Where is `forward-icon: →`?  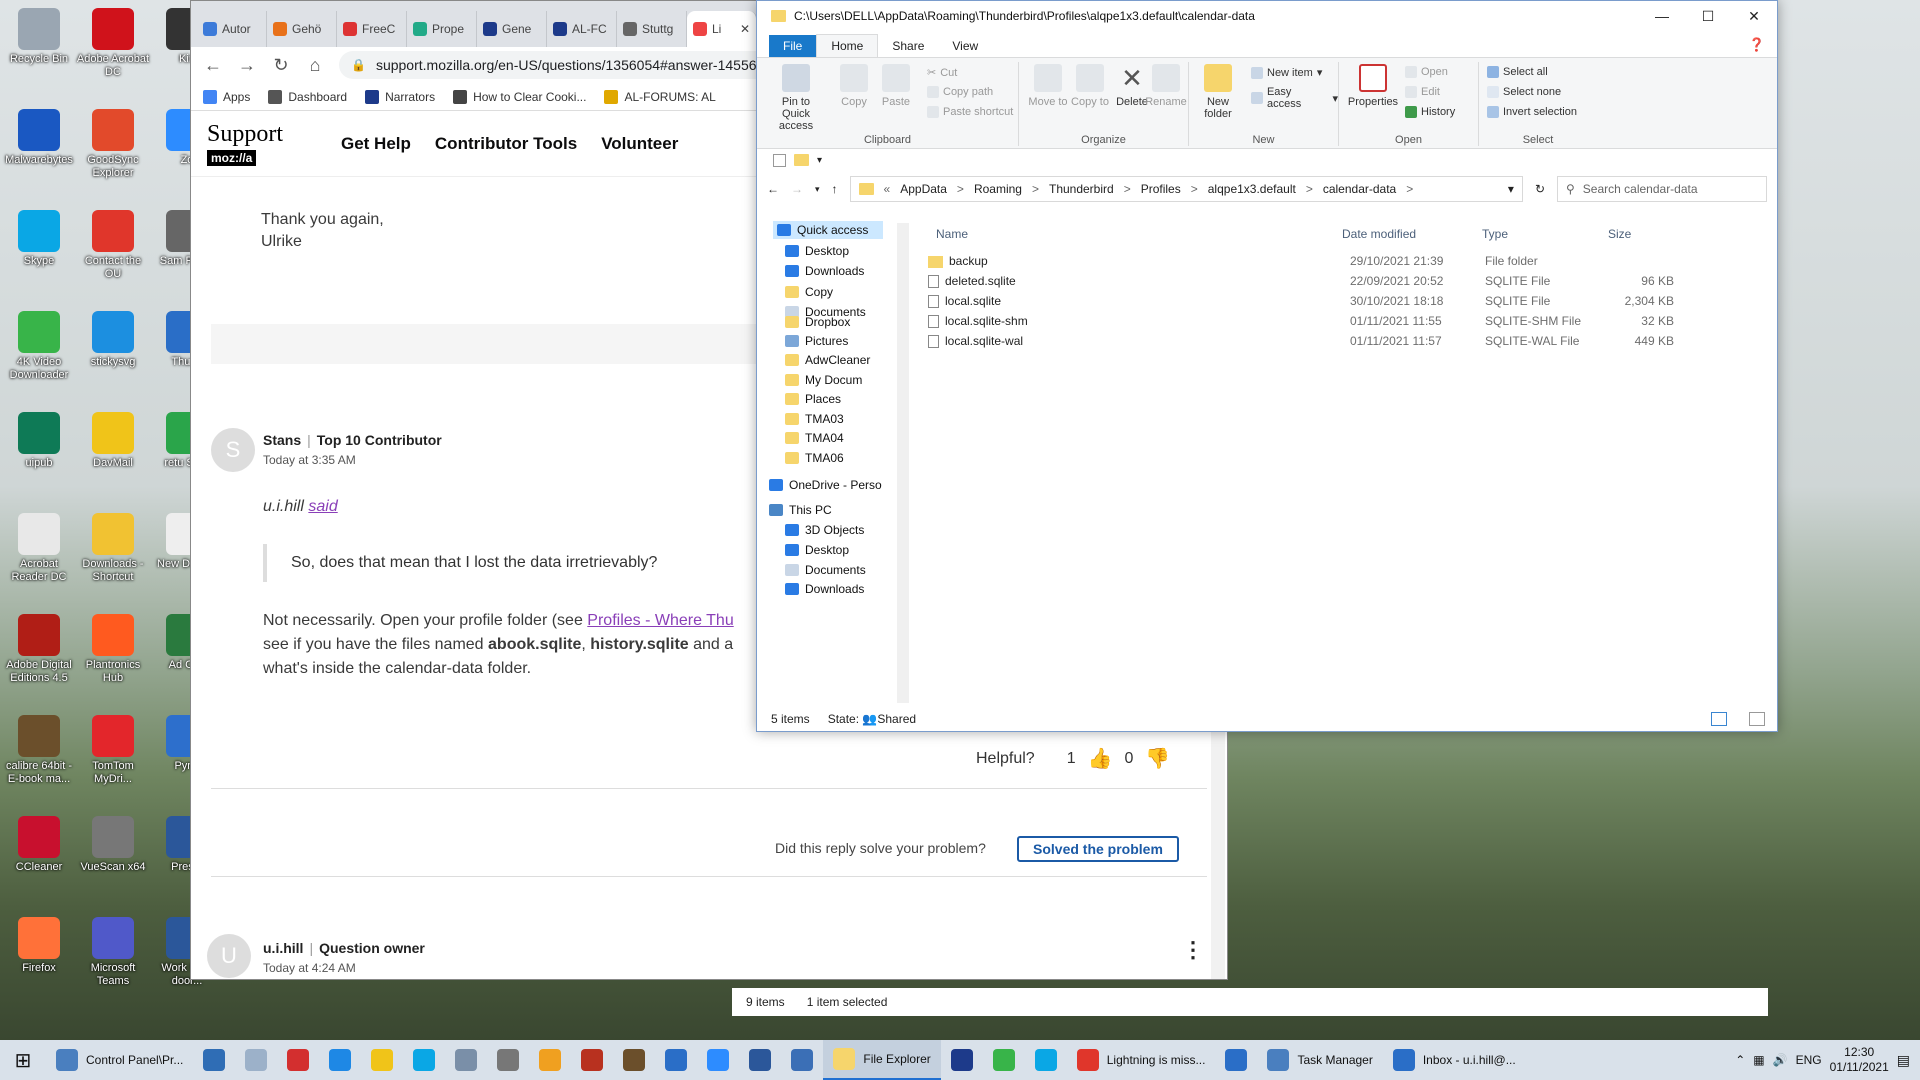 forward-icon: → is located at coordinates (797, 189).